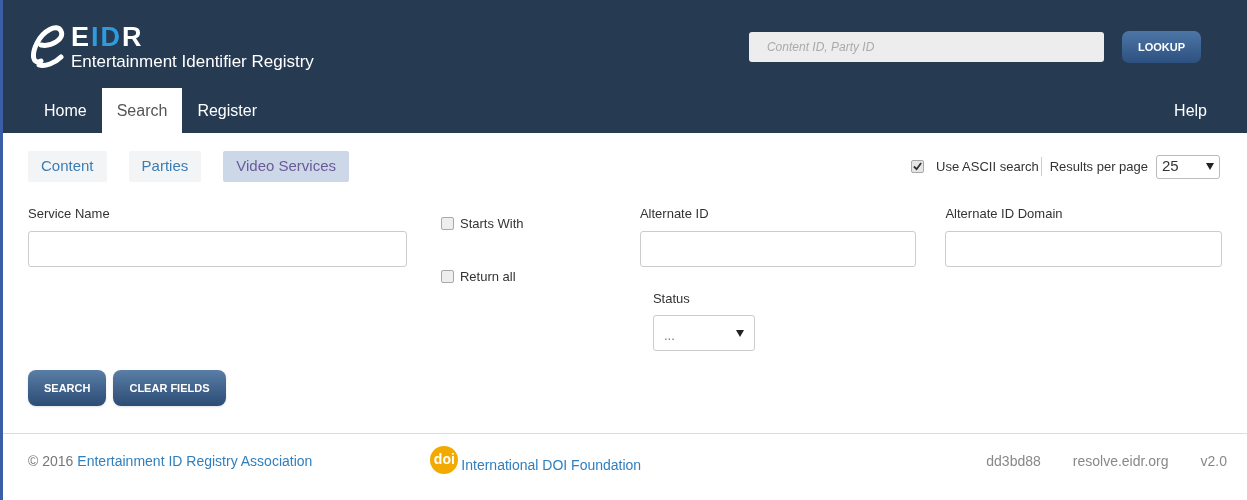 This screenshot has width=1247, height=500. What do you see at coordinates (69, 214) in the screenshot?
I see `field-label: Service Name` at bounding box center [69, 214].